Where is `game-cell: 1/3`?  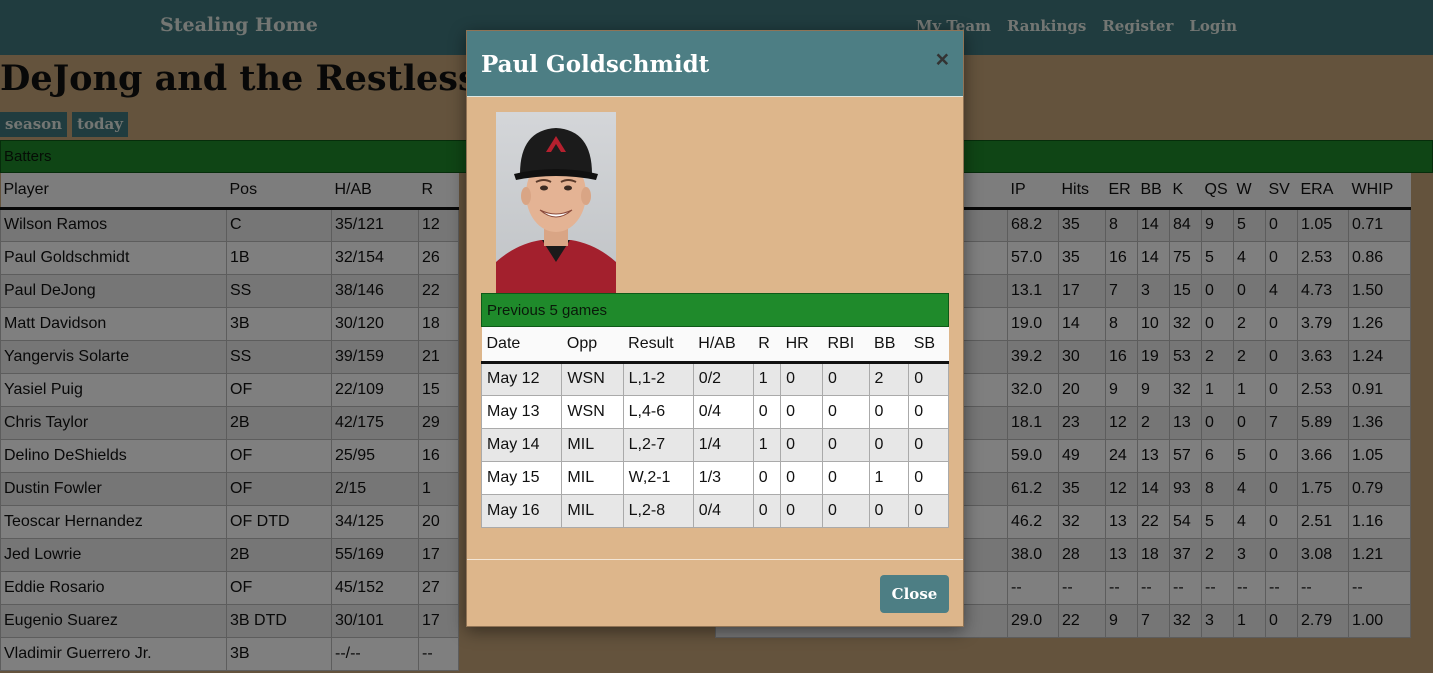
game-cell: 1/3 is located at coordinates (723, 477).